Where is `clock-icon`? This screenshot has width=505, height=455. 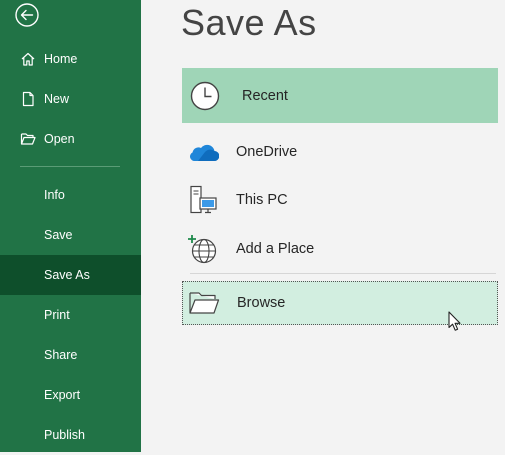 clock-icon is located at coordinates (205, 96).